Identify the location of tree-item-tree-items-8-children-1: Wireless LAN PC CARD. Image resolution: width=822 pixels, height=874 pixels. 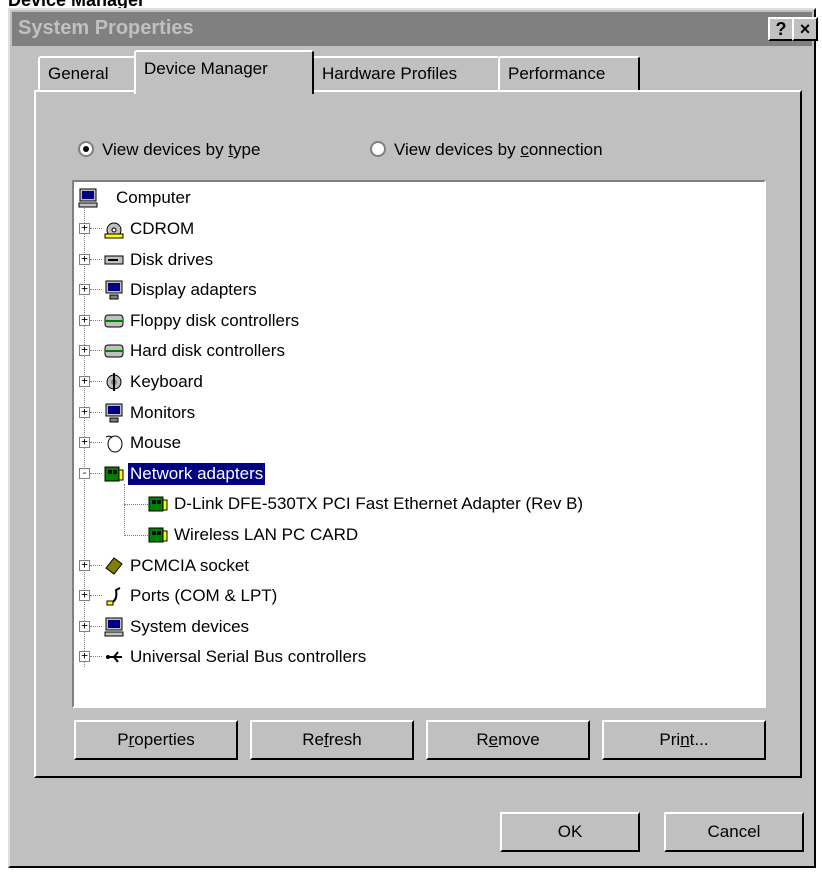
(266, 535).